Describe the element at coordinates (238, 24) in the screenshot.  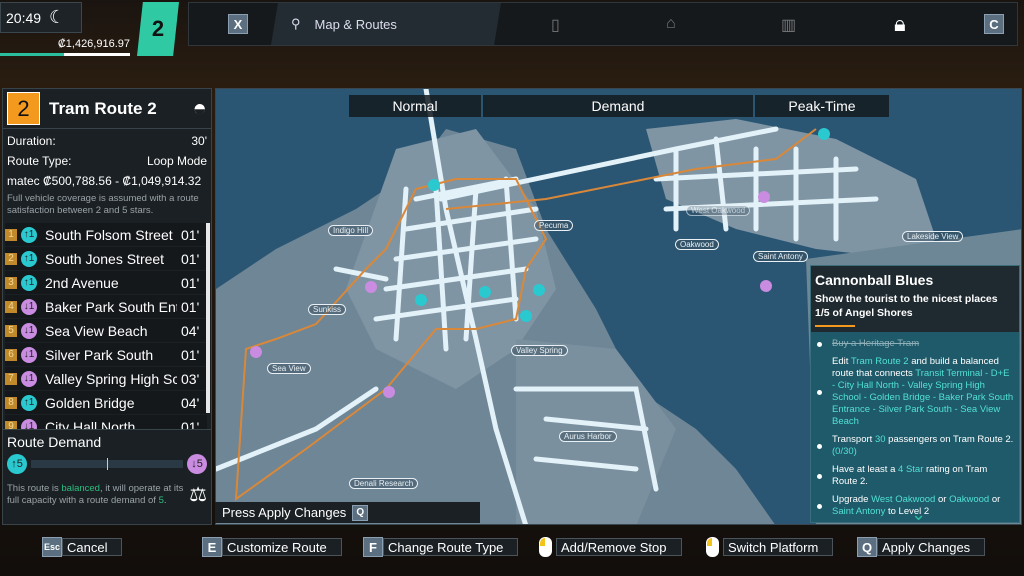
I see `key-x-button: X` at that location.